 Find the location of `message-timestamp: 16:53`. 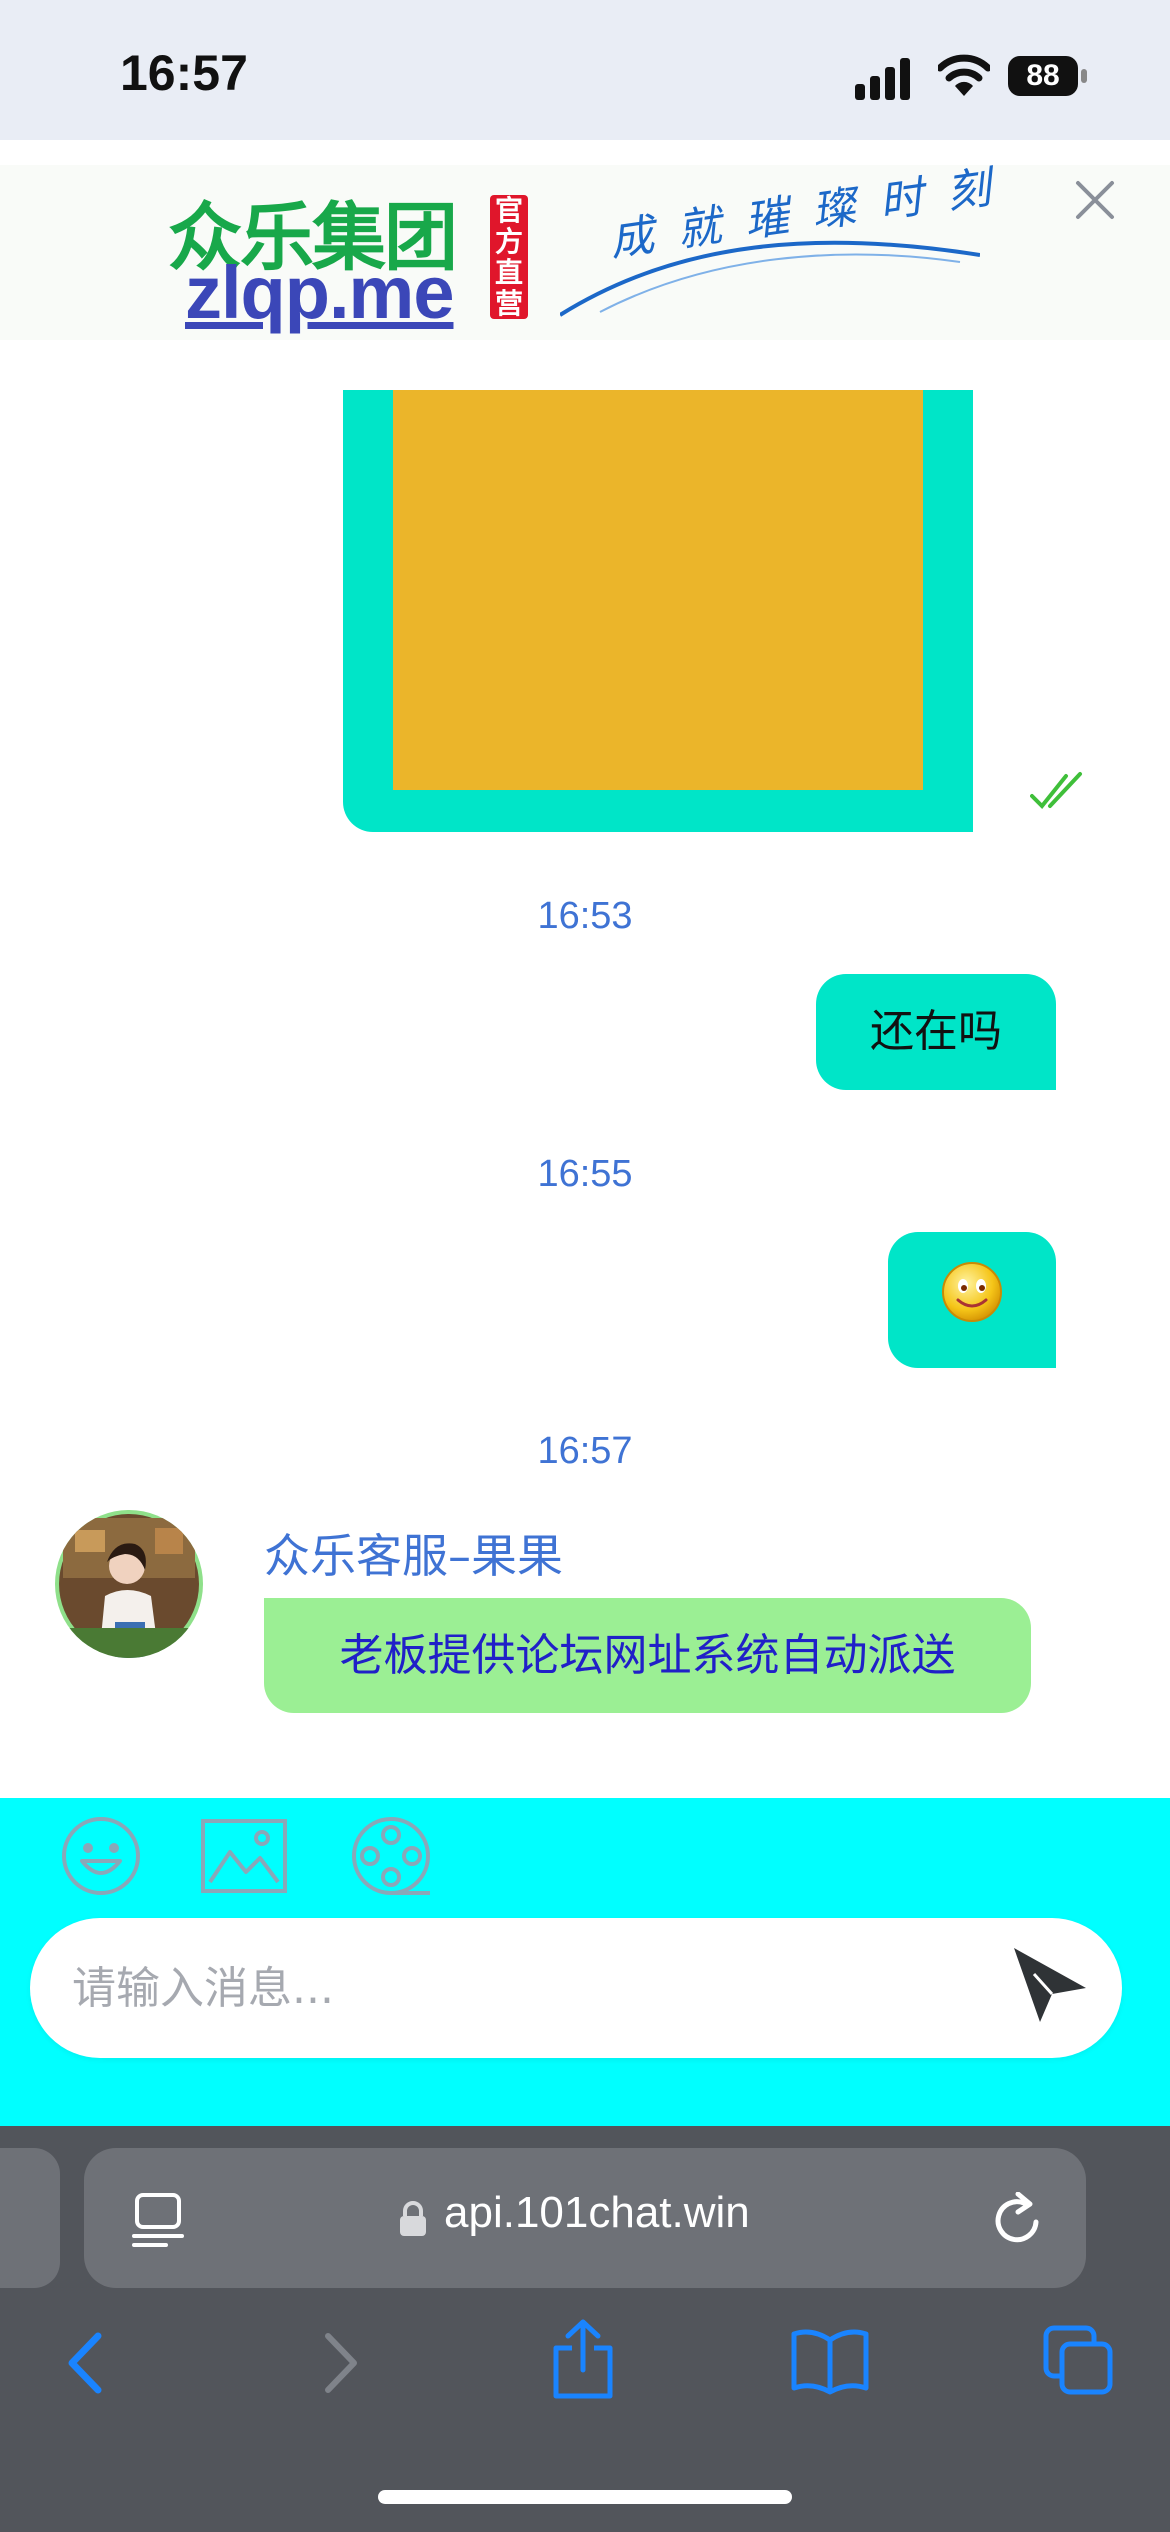

message-timestamp: 16:53 is located at coordinates (585, 916).